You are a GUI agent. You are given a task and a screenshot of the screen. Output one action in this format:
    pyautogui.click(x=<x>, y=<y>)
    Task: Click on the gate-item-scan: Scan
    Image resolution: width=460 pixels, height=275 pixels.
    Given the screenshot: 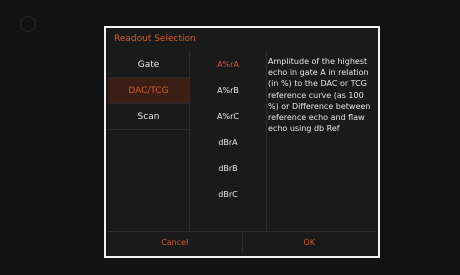 What is the action you would take?
    pyautogui.click(x=148, y=117)
    